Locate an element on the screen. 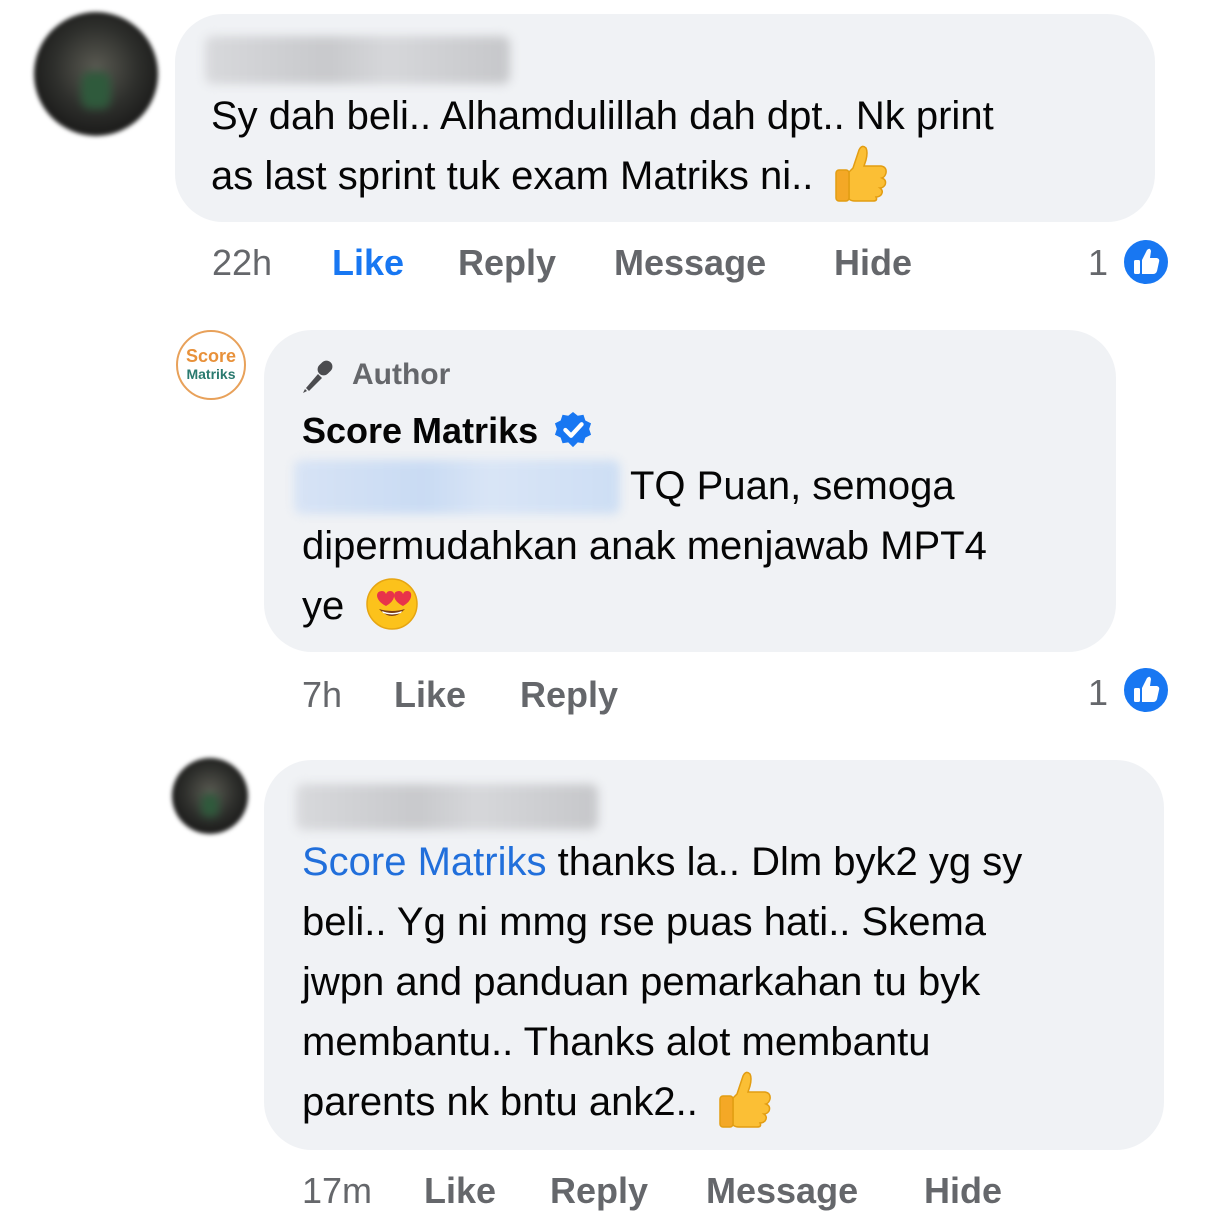 The image size is (1206, 1232). author-name: Score Matriks is located at coordinates (447, 431).